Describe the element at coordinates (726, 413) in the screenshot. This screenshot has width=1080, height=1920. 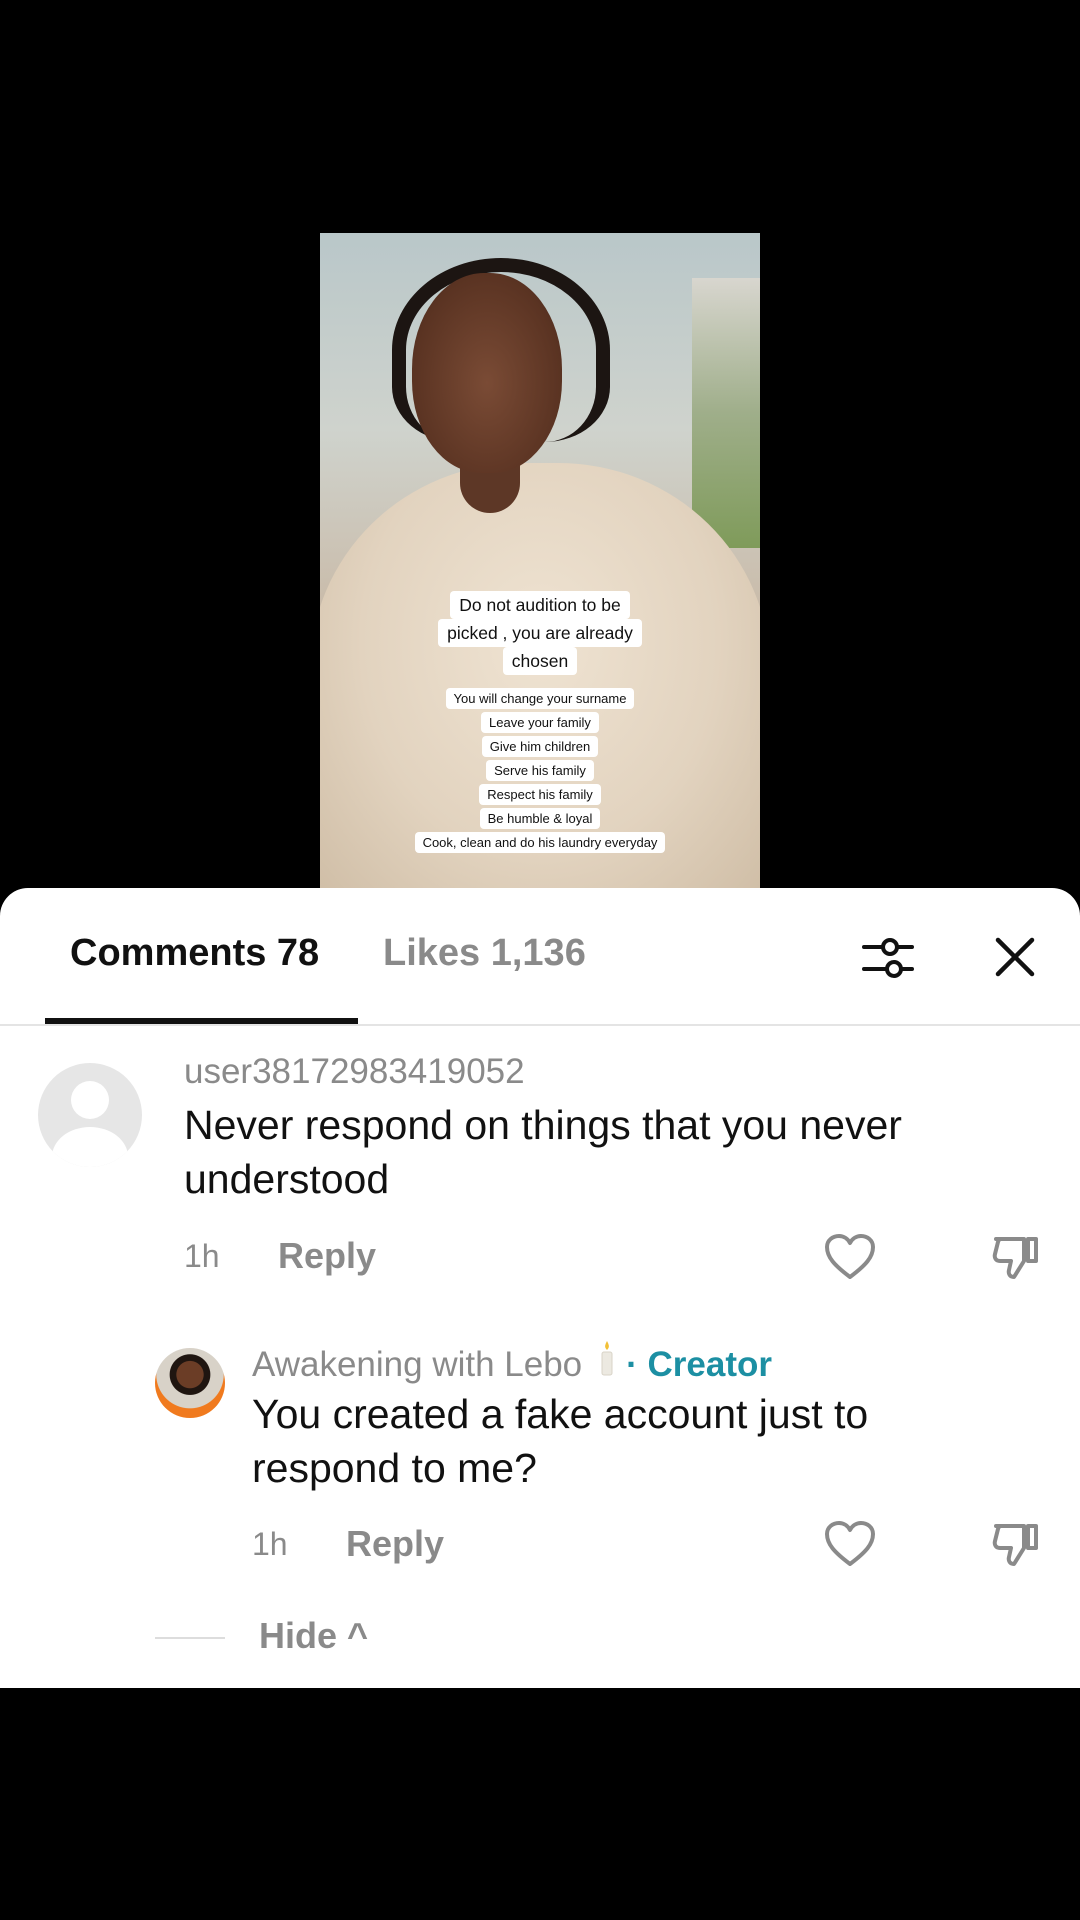
I see `wall-poster` at that location.